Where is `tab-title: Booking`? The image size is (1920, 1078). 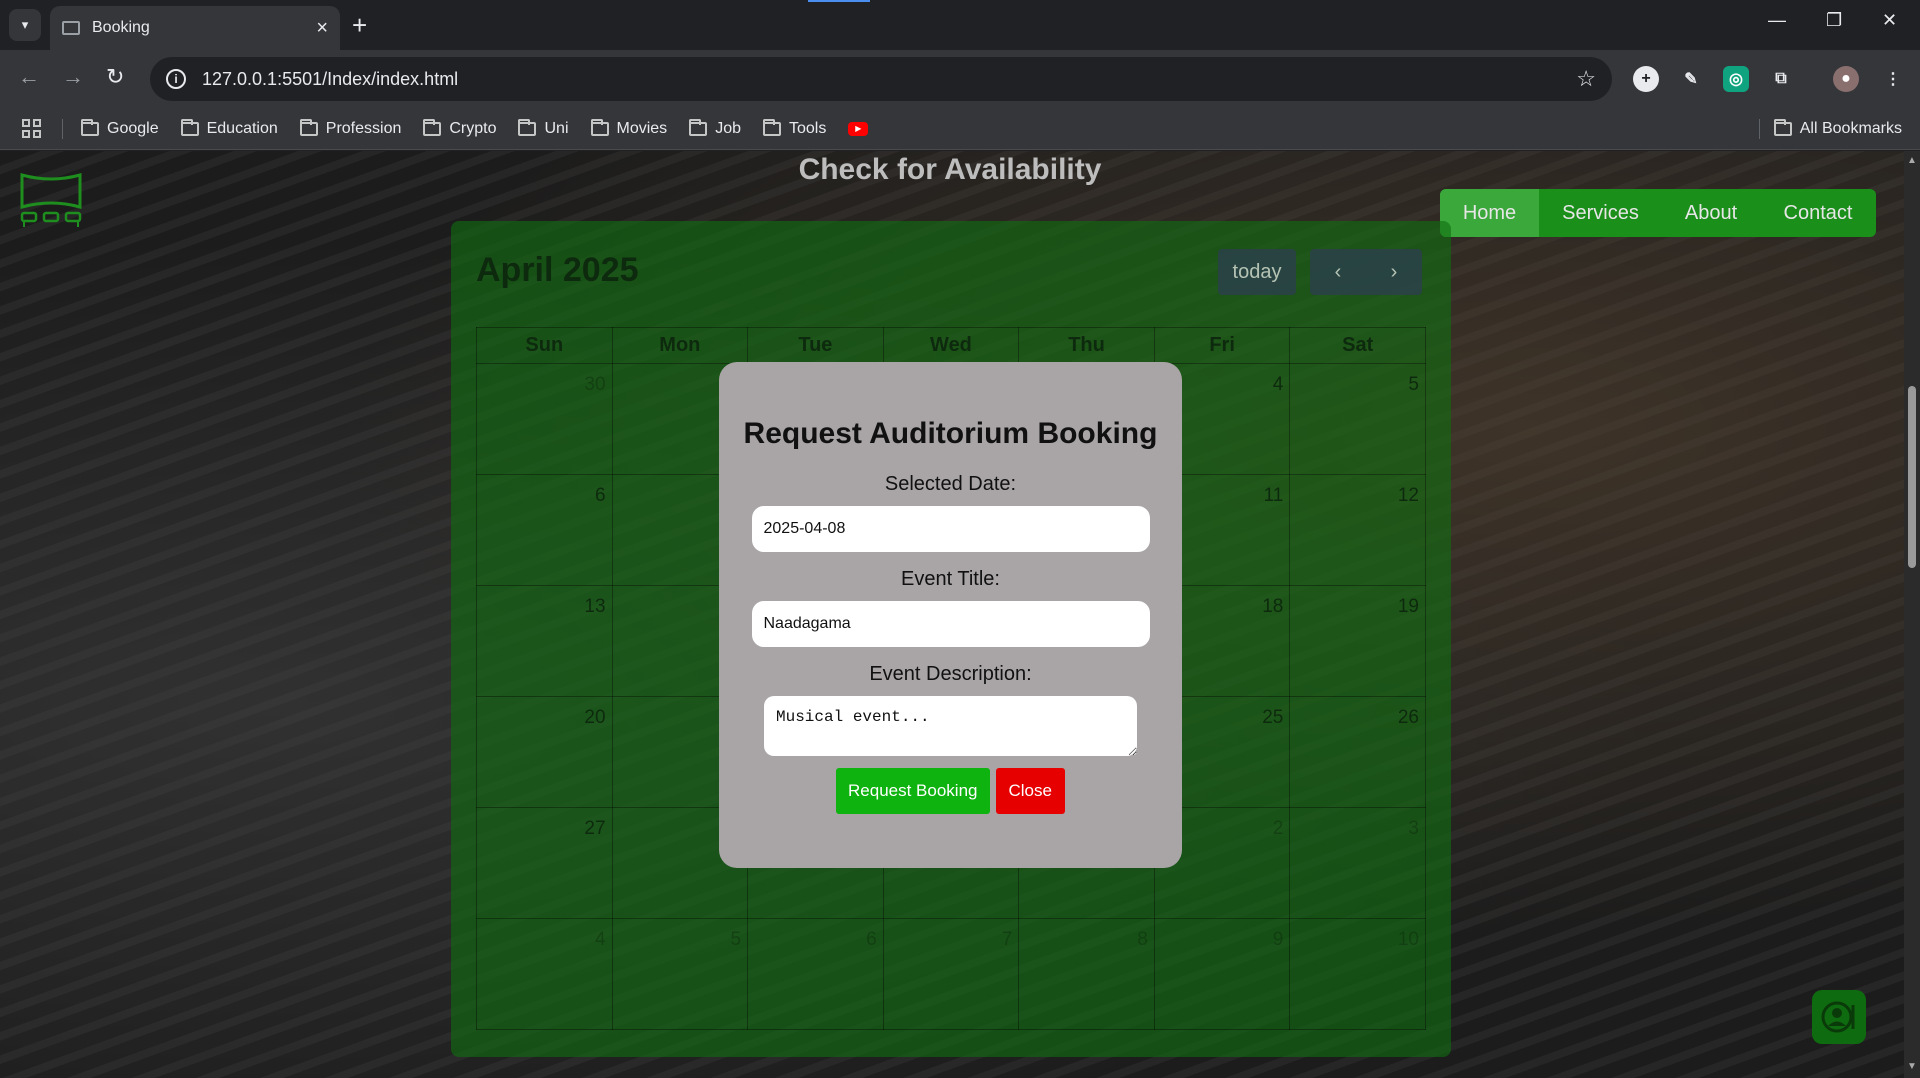 tab-title: Booking is located at coordinates (121, 27).